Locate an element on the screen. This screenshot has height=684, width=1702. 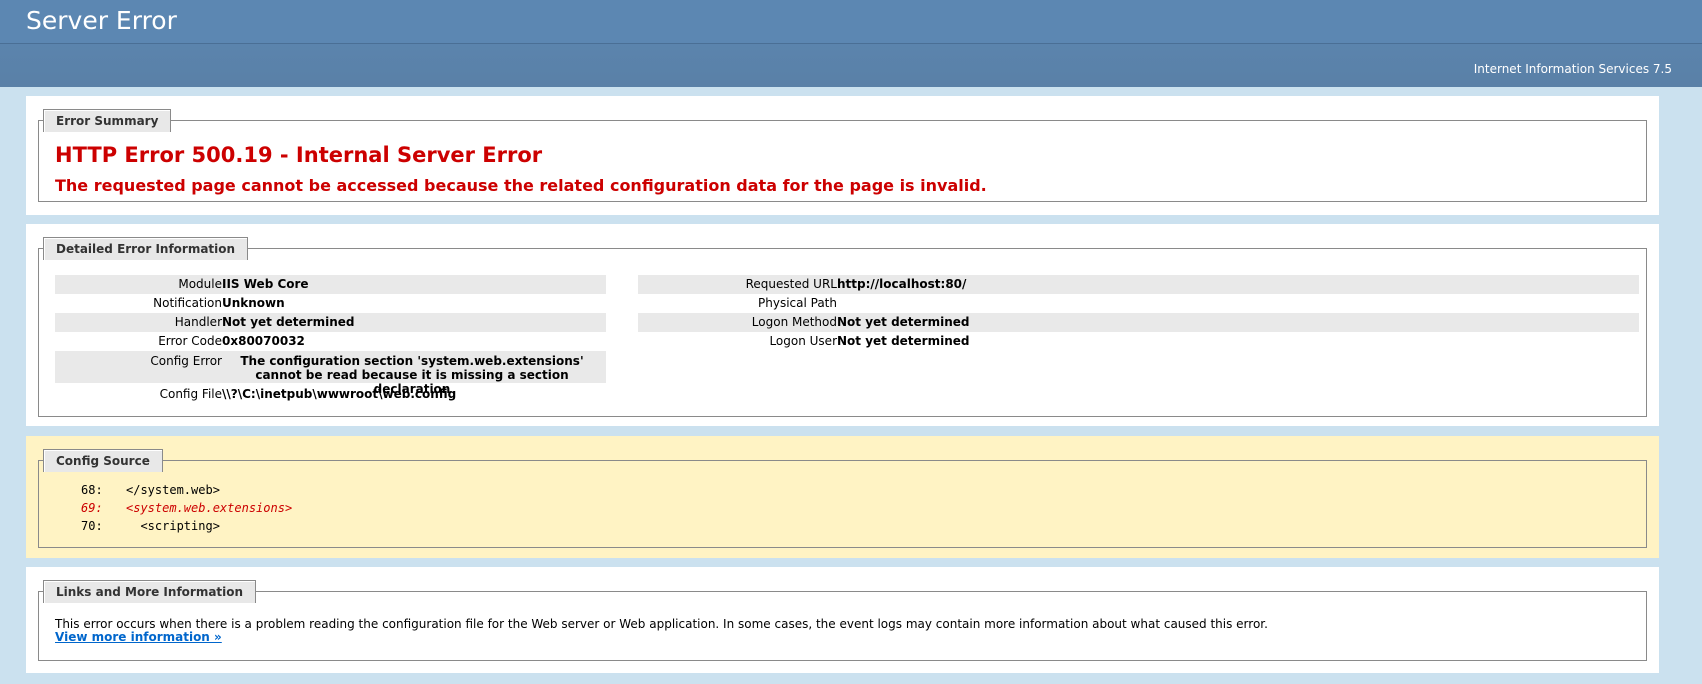
page-subheader: Internet Information Services 7.5 is located at coordinates (851, 65).